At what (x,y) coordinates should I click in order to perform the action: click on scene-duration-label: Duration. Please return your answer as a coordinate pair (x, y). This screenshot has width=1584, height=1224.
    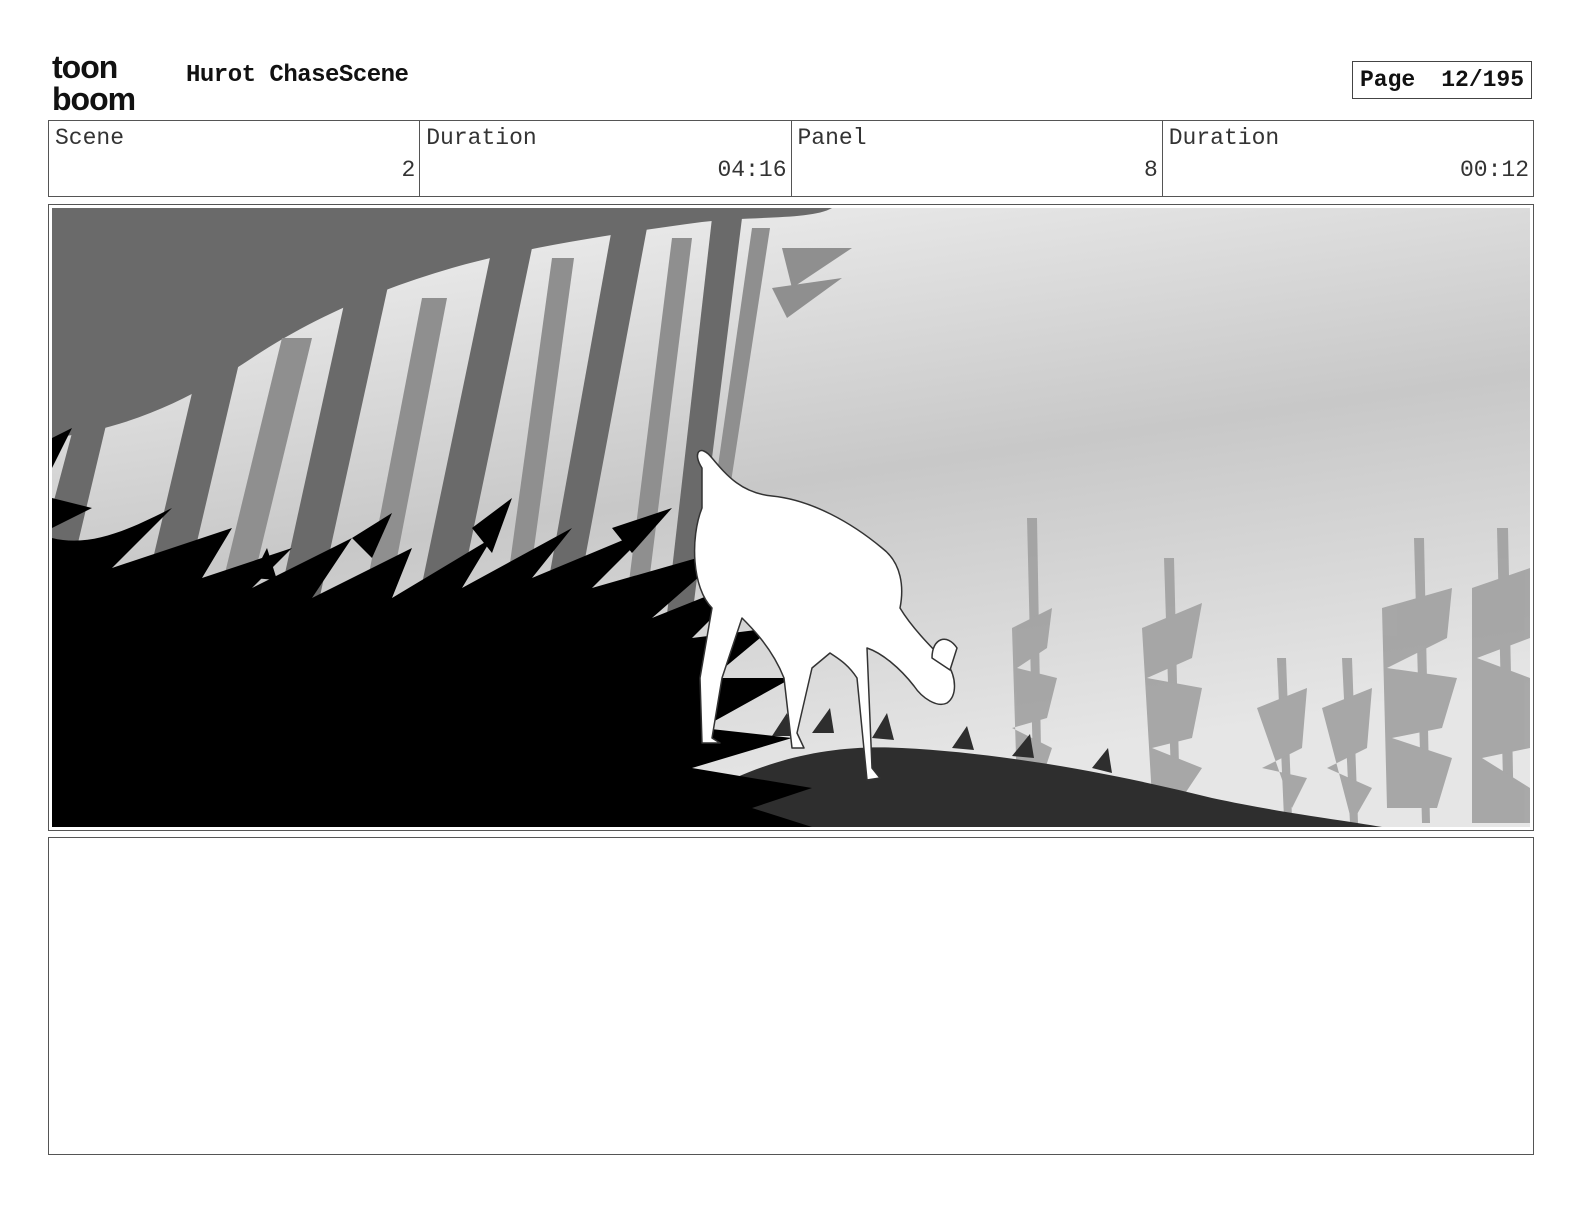
    Looking at the image, I should click on (481, 138).